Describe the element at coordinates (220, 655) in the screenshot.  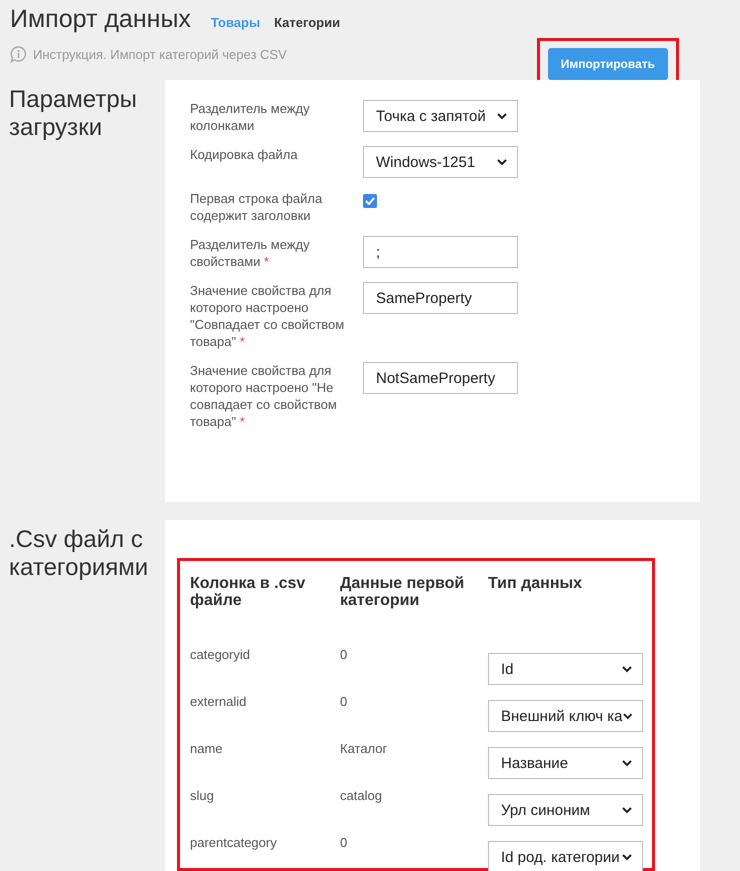
I see `table-cell-text: categoryid` at that location.